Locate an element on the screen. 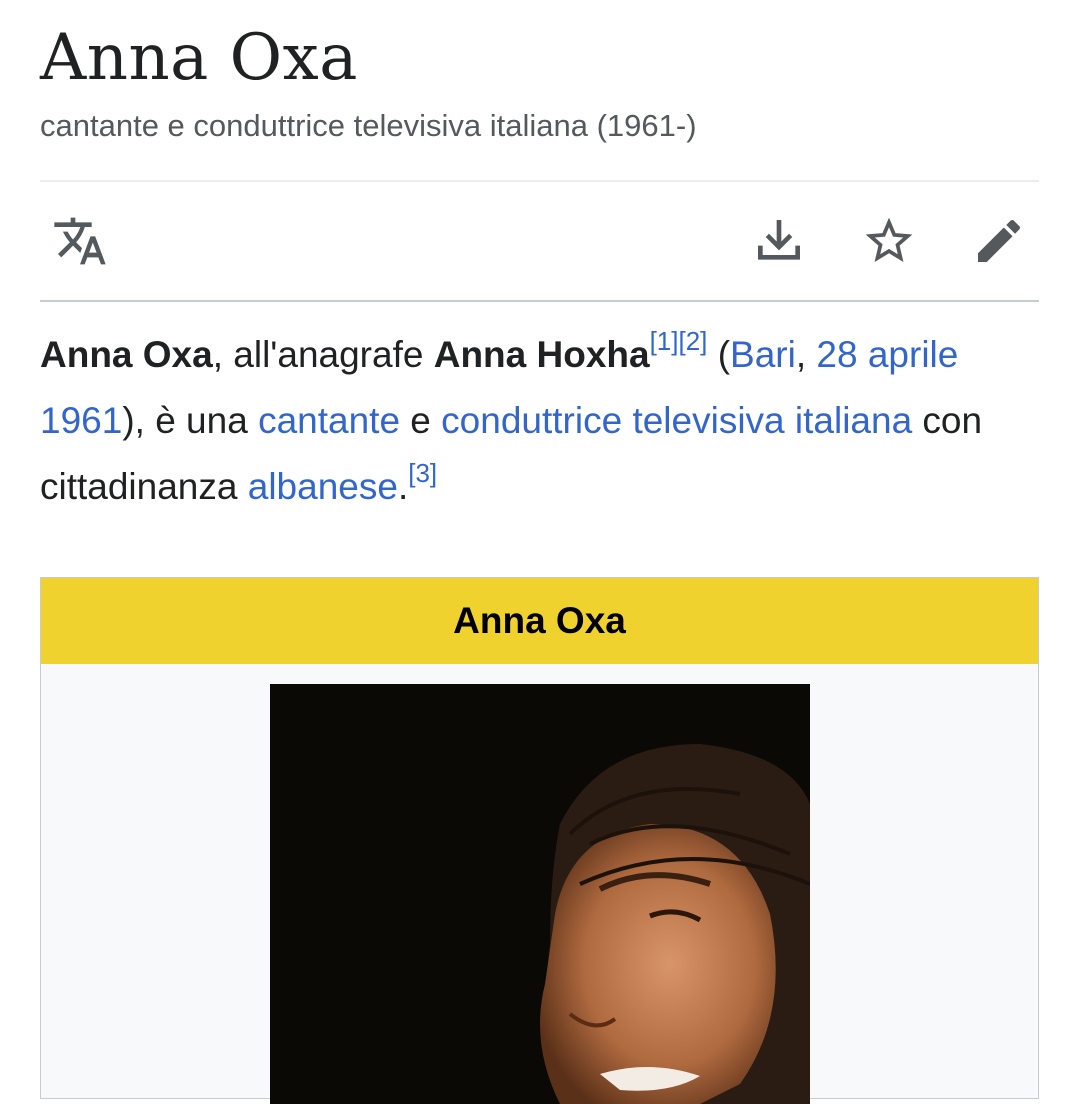  link-albanese: albanese is located at coordinates (323, 486).